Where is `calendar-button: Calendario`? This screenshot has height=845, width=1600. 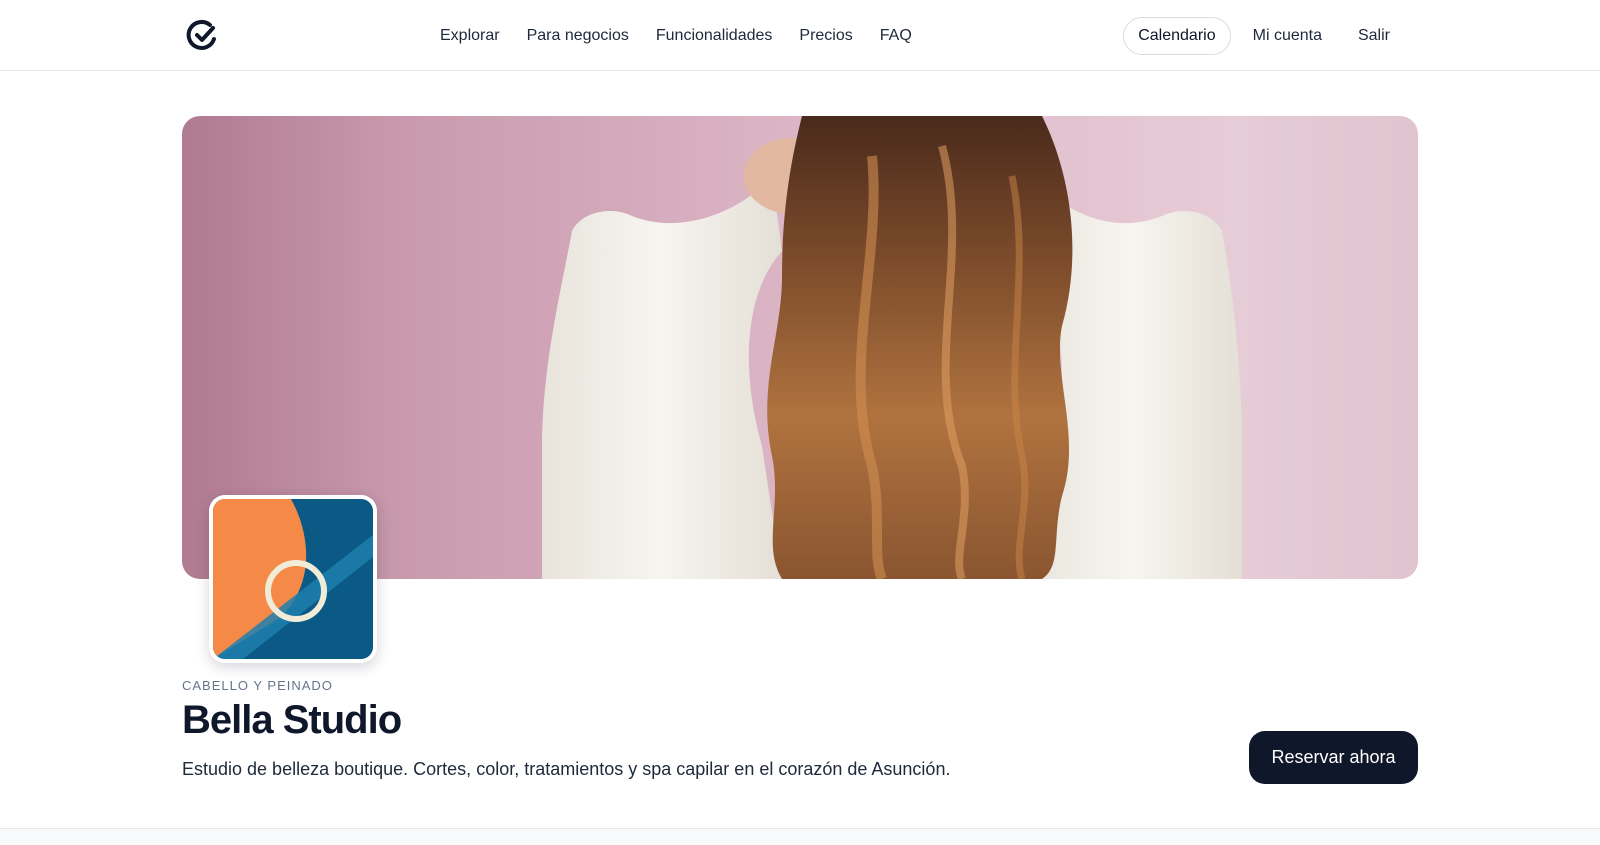 calendar-button: Calendario is located at coordinates (1177, 35).